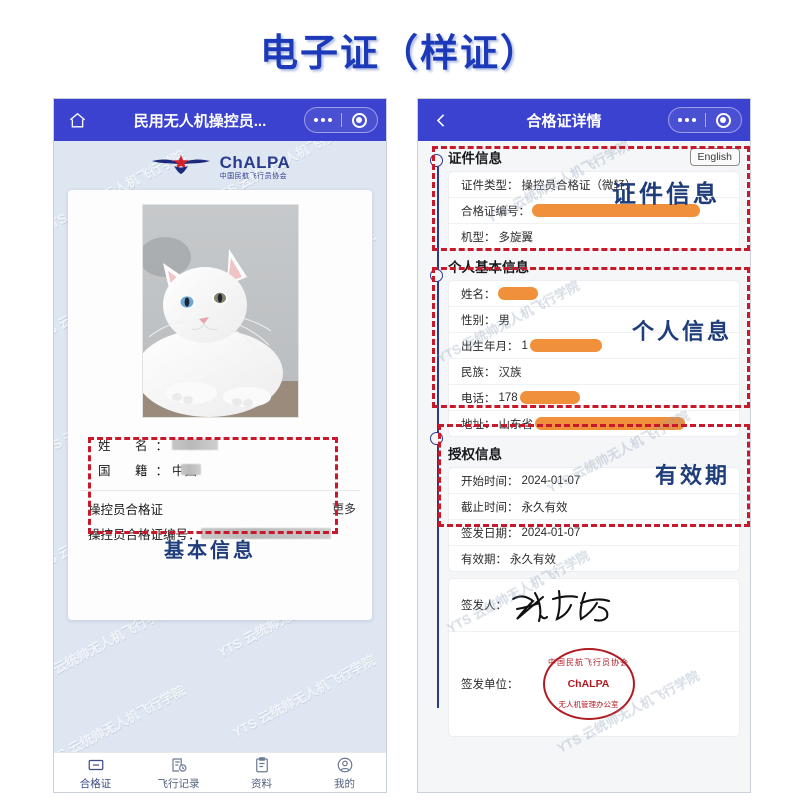 The width and height of the screenshot is (800, 810). Describe the element at coordinates (436, 275) in the screenshot. I see `timeline-dot-personal` at that location.